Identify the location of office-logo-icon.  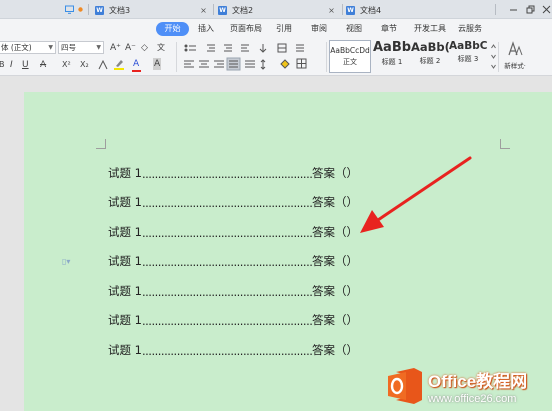
(405, 386).